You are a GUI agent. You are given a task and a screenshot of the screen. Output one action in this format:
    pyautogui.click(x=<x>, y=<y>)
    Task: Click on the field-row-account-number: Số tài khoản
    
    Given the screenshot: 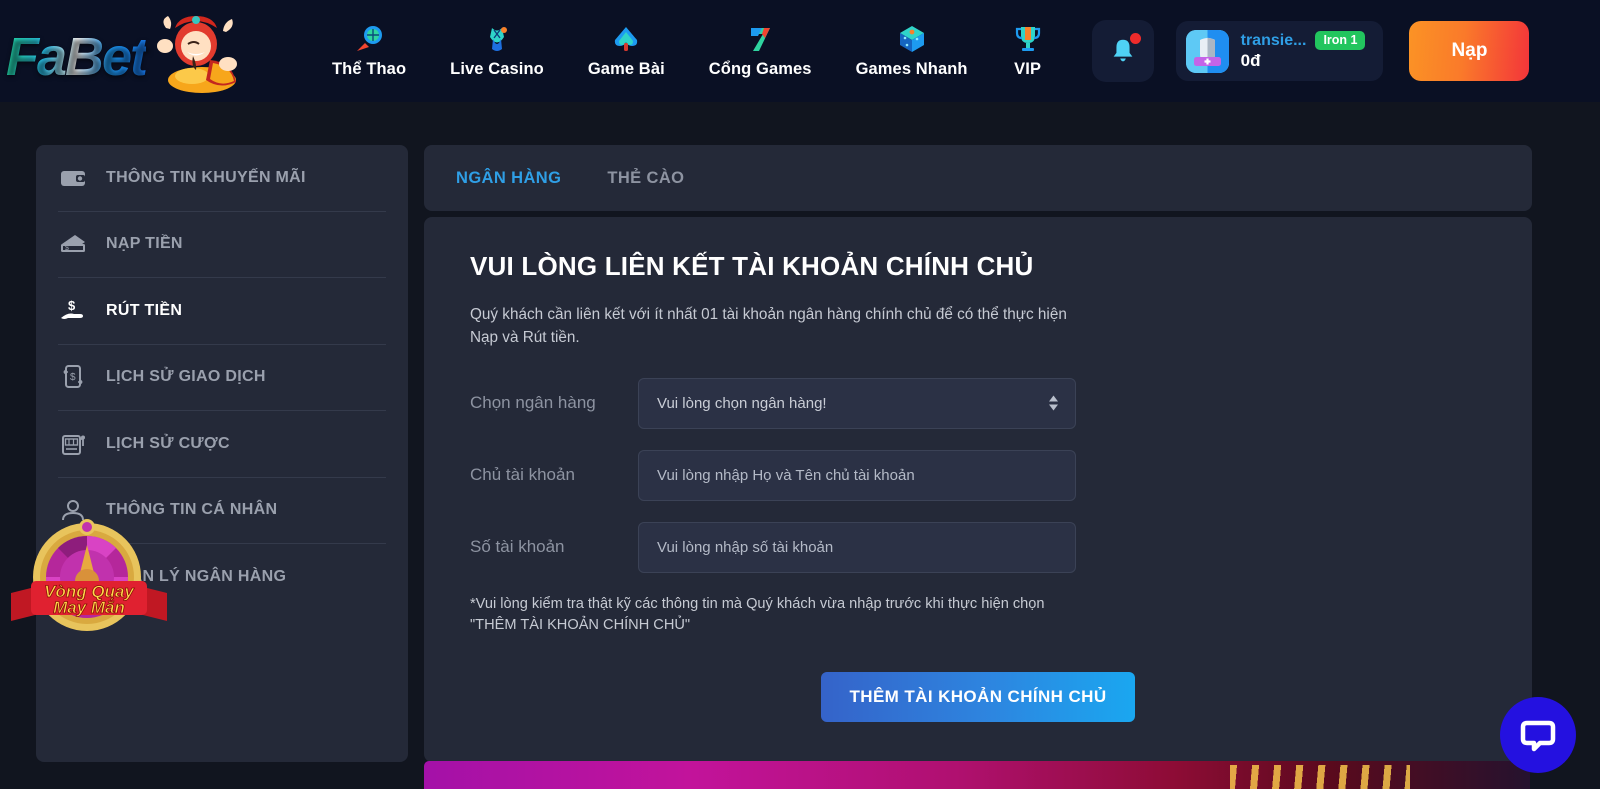 What is the action you would take?
    pyautogui.click(x=978, y=547)
    